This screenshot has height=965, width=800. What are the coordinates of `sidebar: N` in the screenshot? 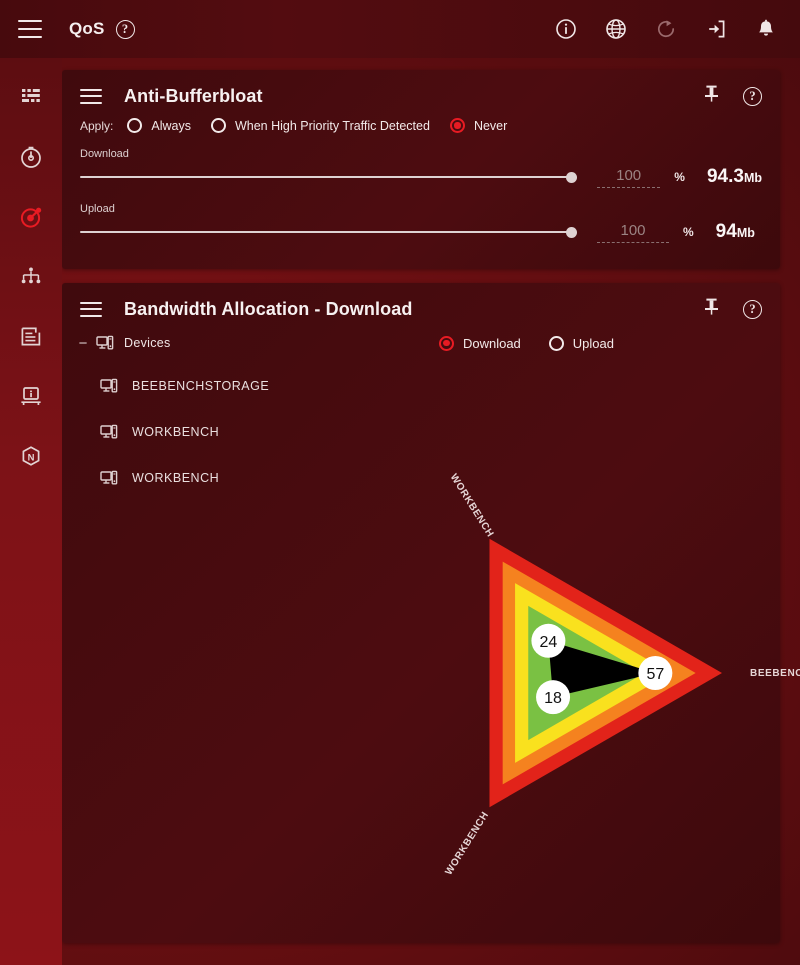 It's located at (31, 511).